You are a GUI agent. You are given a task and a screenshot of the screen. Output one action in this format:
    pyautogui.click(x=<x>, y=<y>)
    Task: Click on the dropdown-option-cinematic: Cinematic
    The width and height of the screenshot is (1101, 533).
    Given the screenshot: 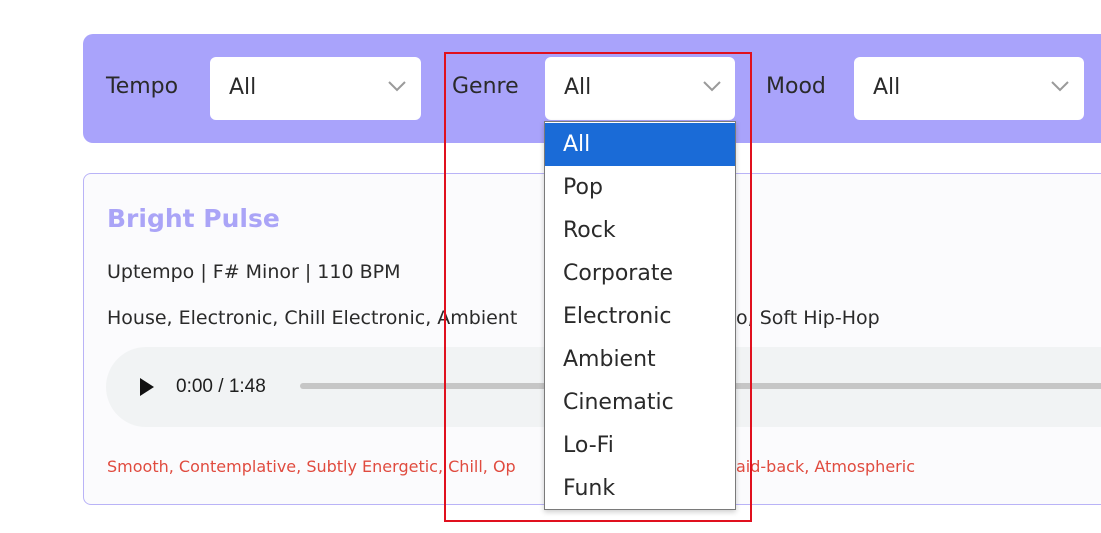 What is the action you would take?
    pyautogui.click(x=640, y=402)
    